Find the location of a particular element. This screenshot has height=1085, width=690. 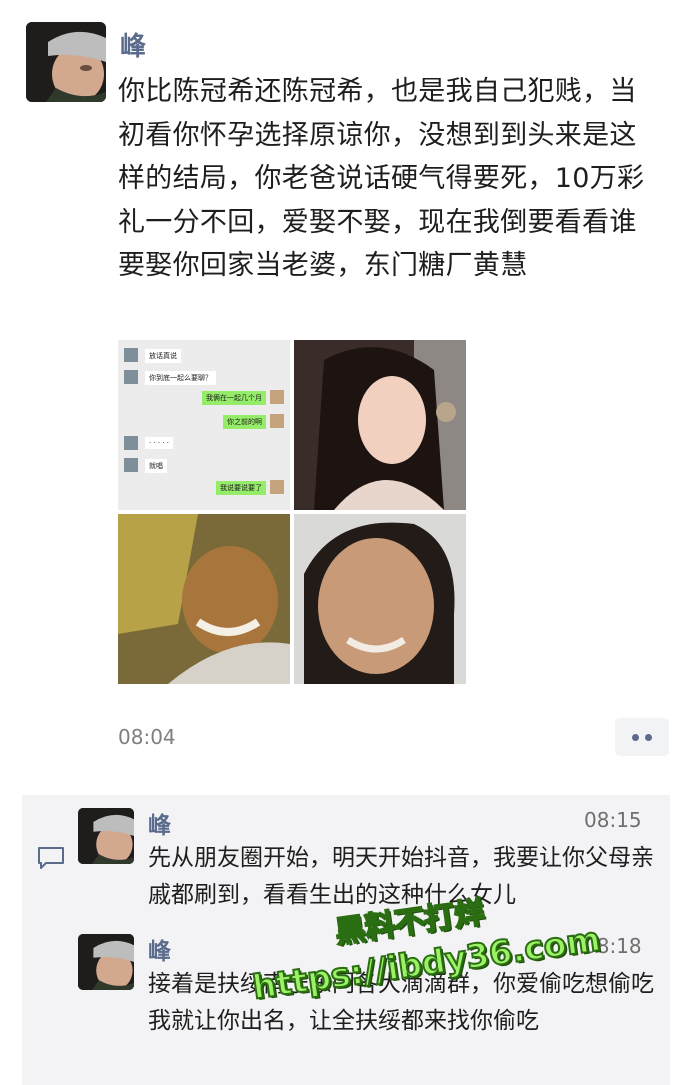

chat-msg-2: 你到底一起么要聊？ is located at coordinates (180, 378).